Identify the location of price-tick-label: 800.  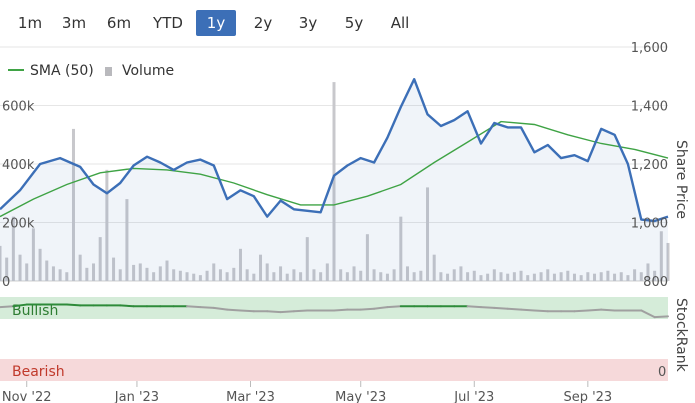
(655, 282).